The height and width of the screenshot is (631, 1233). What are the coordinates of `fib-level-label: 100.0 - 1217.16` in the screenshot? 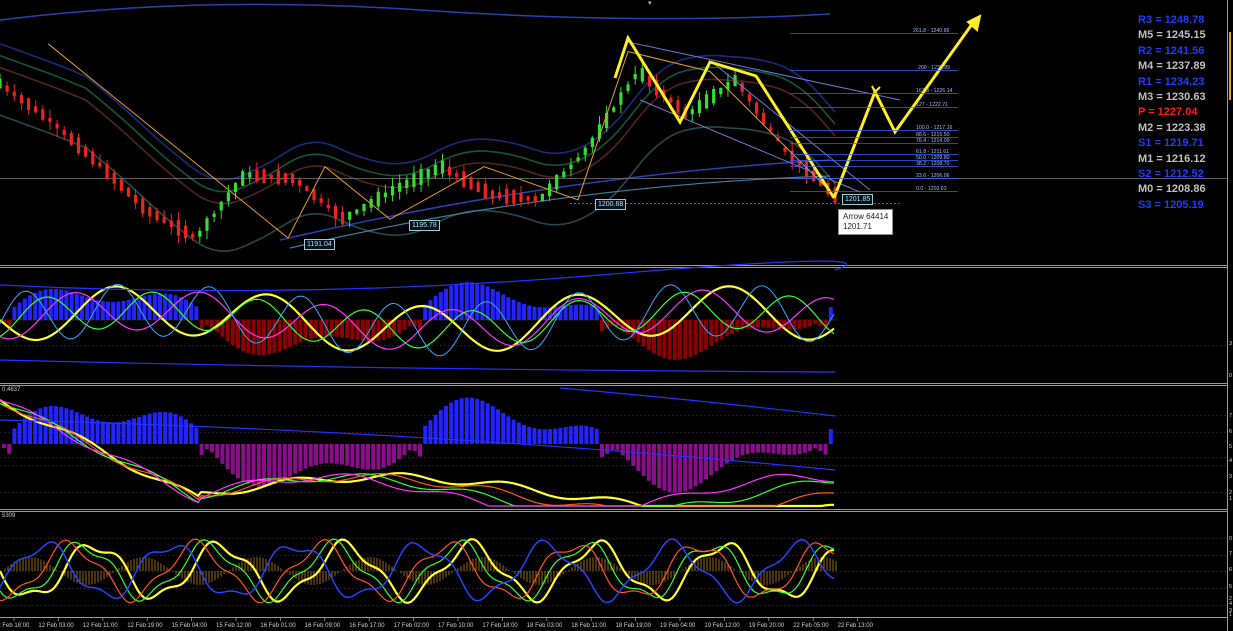 It's located at (934, 128).